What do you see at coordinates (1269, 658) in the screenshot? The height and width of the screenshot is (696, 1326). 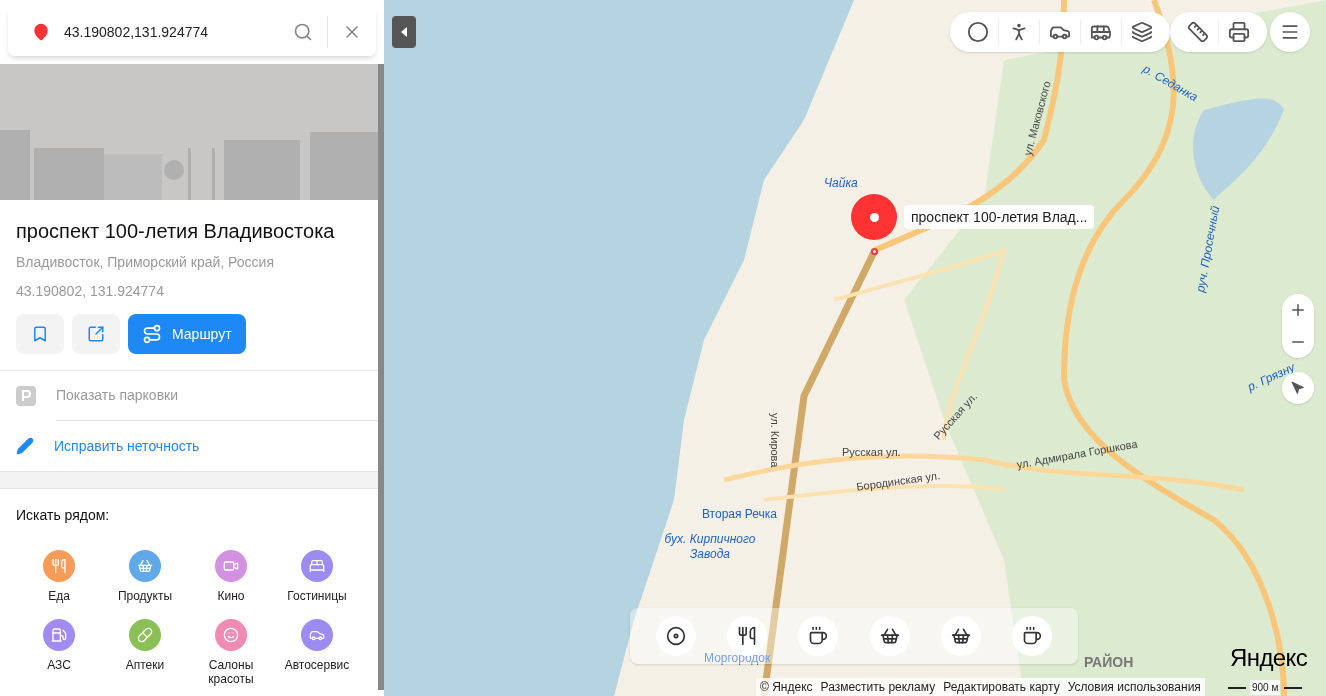 I see `logo: Яндекс` at bounding box center [1269, 658].